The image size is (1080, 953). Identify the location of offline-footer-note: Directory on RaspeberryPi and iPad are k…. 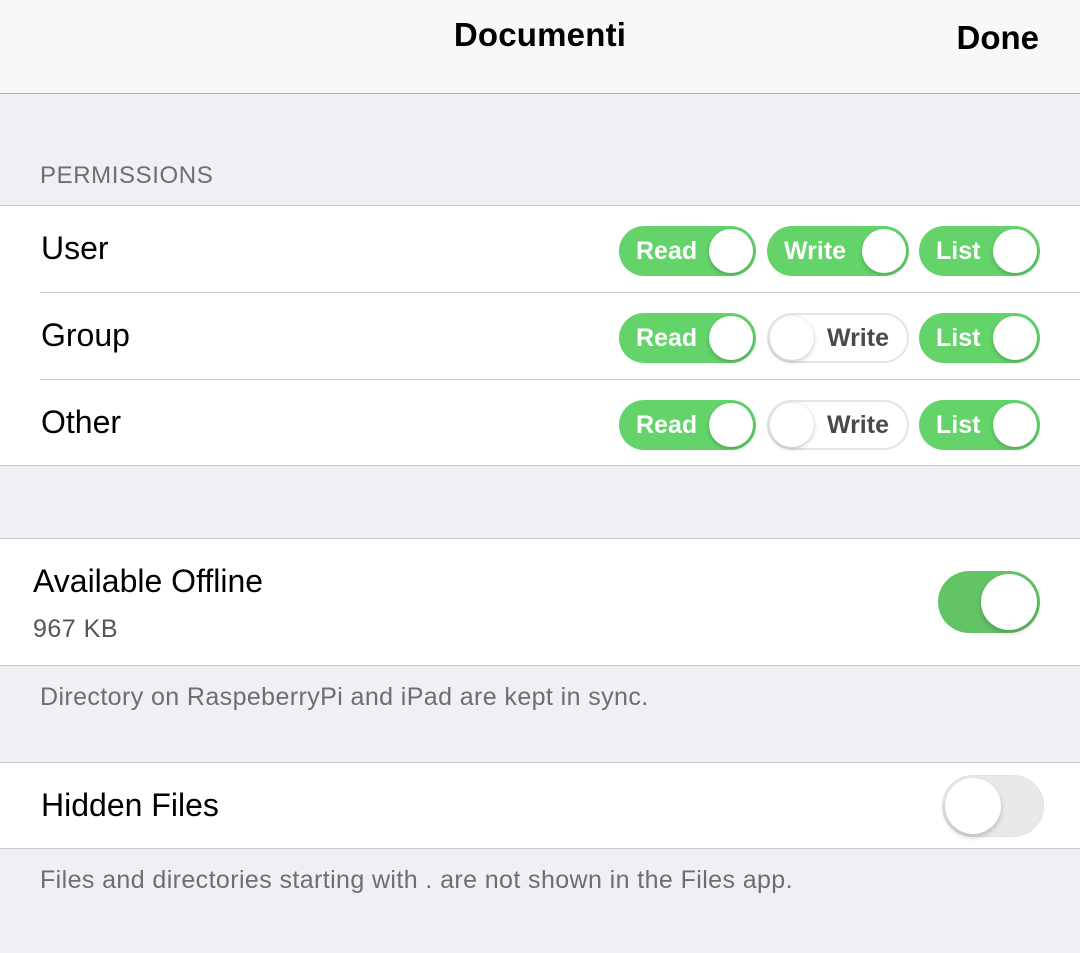
(344, 697).